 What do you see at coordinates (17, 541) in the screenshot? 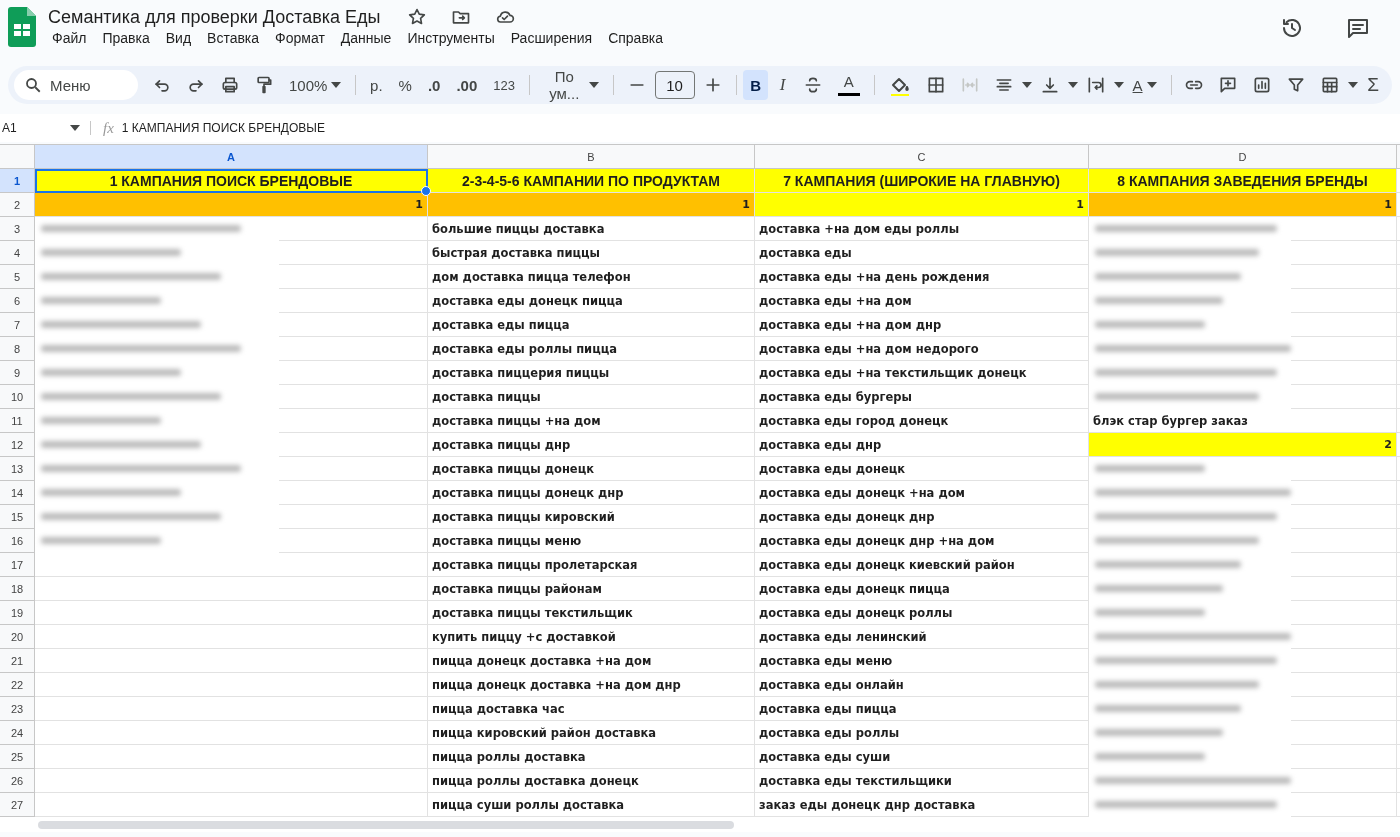
I see `row-header: 16` at bounding box center [17, 541].